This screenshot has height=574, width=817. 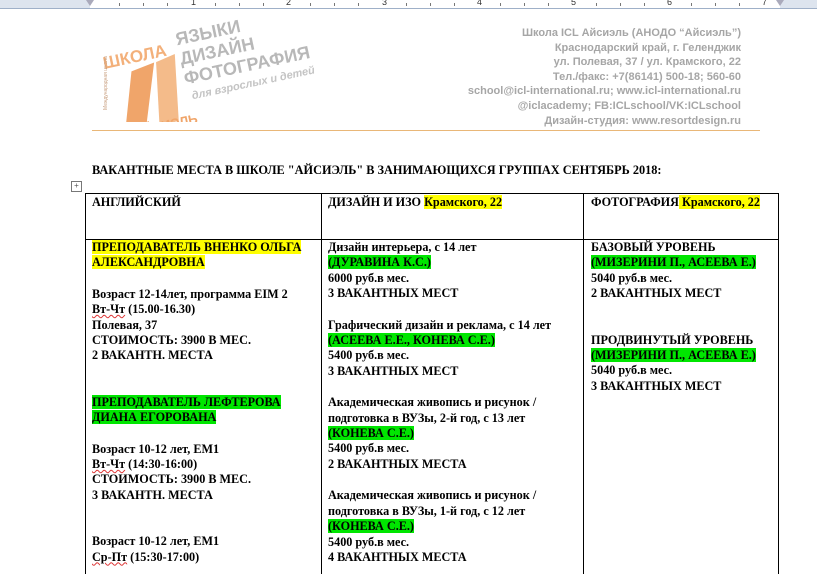 I want to click on logo-side-text: Международная школа, so click(x=106, y=83).